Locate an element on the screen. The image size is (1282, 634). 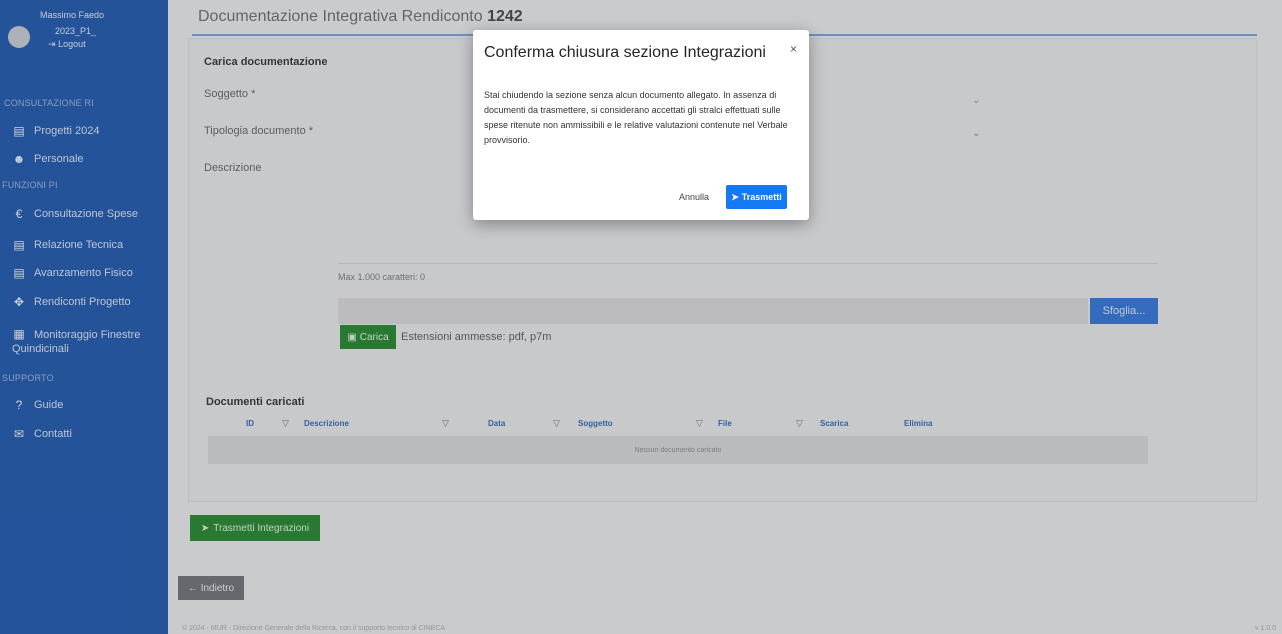
send-icon: ➤ is located at coordinates (735, 196).